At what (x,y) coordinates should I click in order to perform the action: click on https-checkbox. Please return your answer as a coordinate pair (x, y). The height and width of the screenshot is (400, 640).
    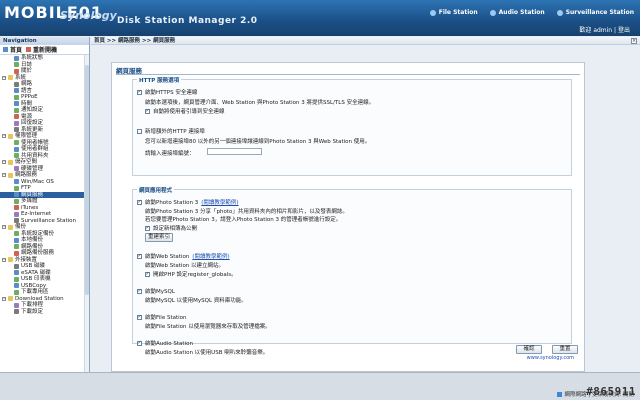
    Looking at the image, I should click on (139, 92).